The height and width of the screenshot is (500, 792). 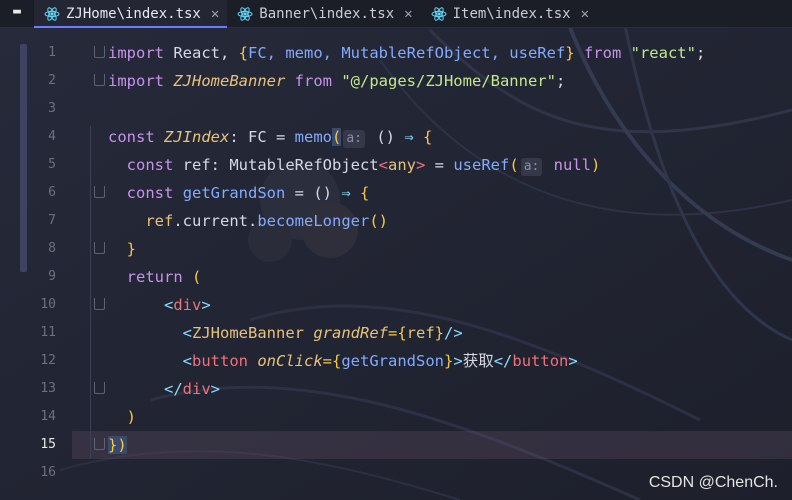 I want to click on line-number: 9, so click(x=52, y=276).